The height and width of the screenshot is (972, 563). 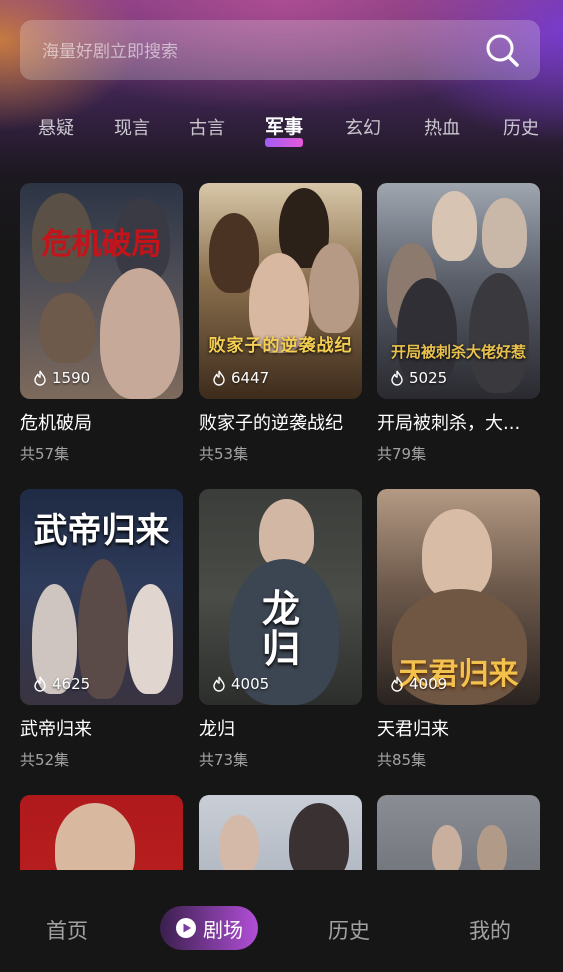 I want to click on drama-title: 武帝归来, so click(x=101, y=728).